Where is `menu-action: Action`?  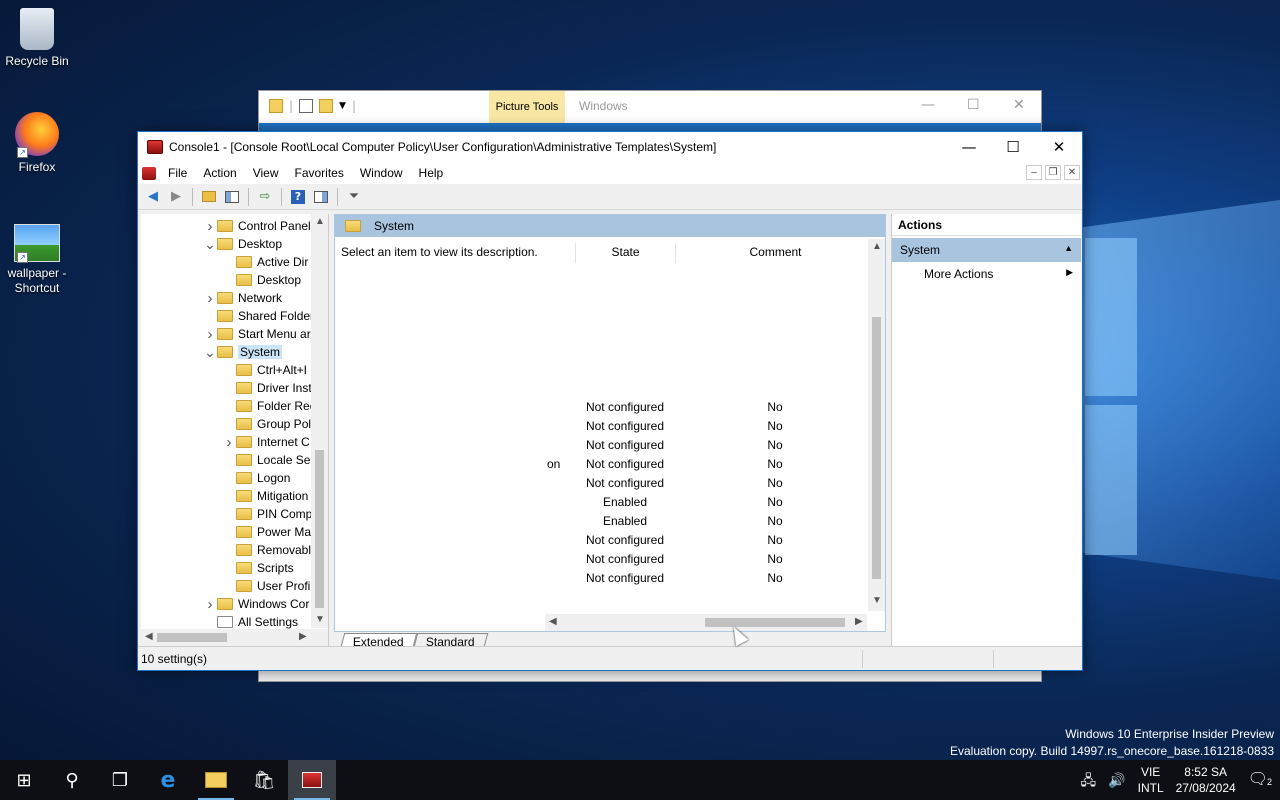 menu-action: Action is located at coordinates (219, 173).